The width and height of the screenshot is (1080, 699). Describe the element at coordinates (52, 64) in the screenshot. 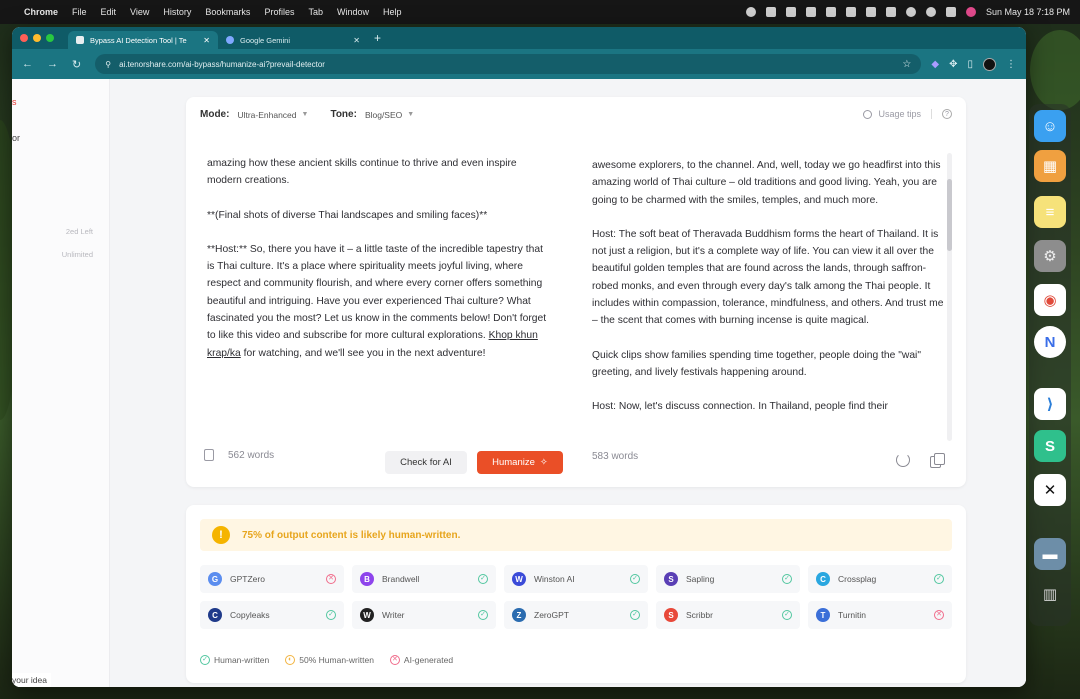

I see `forward-icon: →` at that location.